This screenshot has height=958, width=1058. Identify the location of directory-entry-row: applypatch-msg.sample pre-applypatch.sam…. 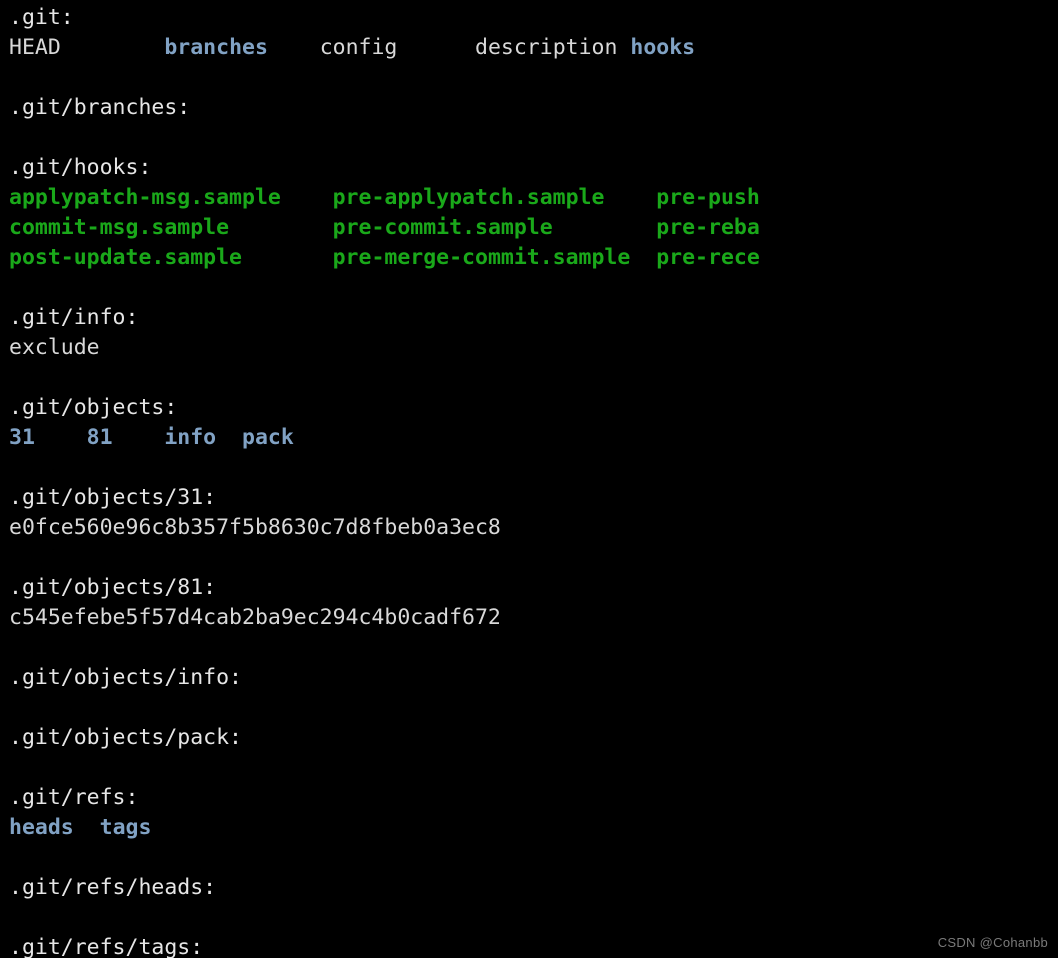
(533, 198).